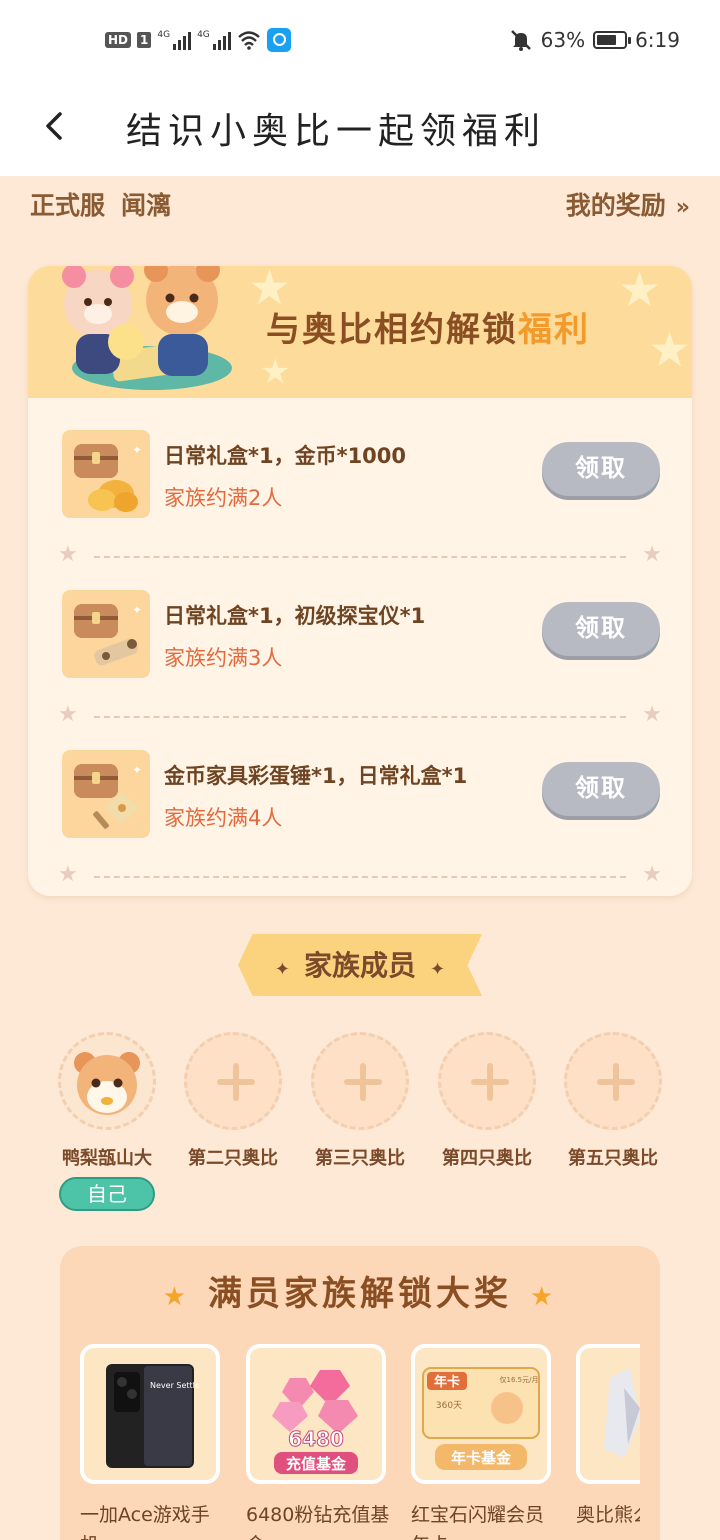  What do you see at coordinates (223, 498) in the screenshot?
I see `reward-condition: 家族约满2人` at bounding box center [223, 498].